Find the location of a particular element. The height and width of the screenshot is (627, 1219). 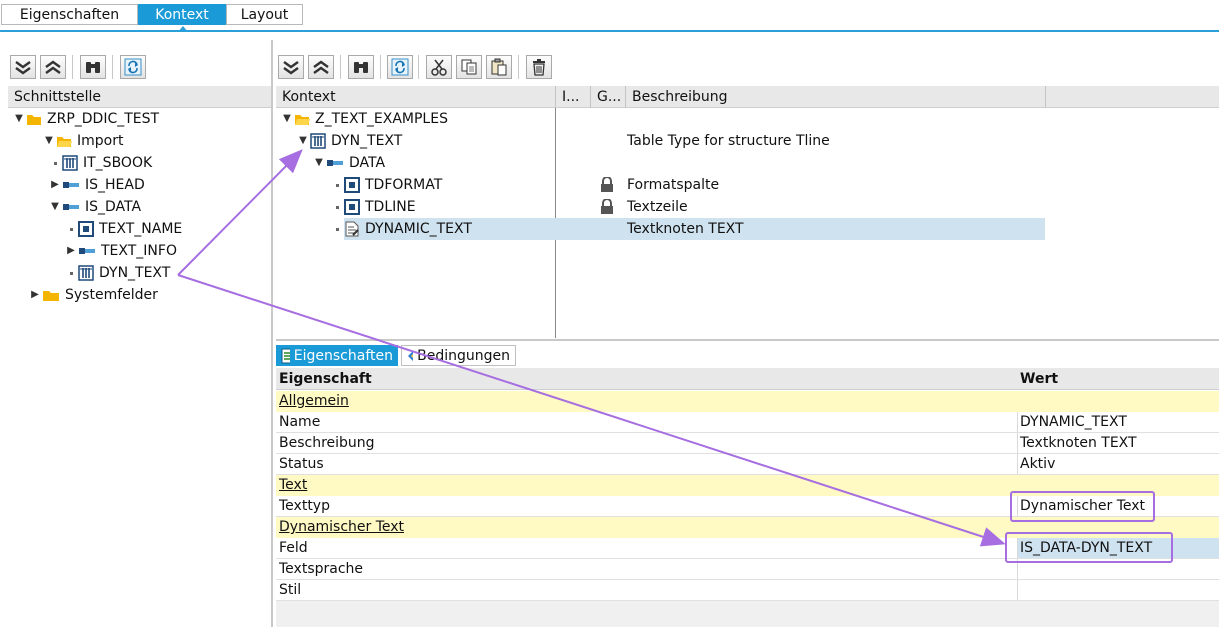

tree-node-is-data: ▼ IS_DATA is located at coordinates (94, 207).